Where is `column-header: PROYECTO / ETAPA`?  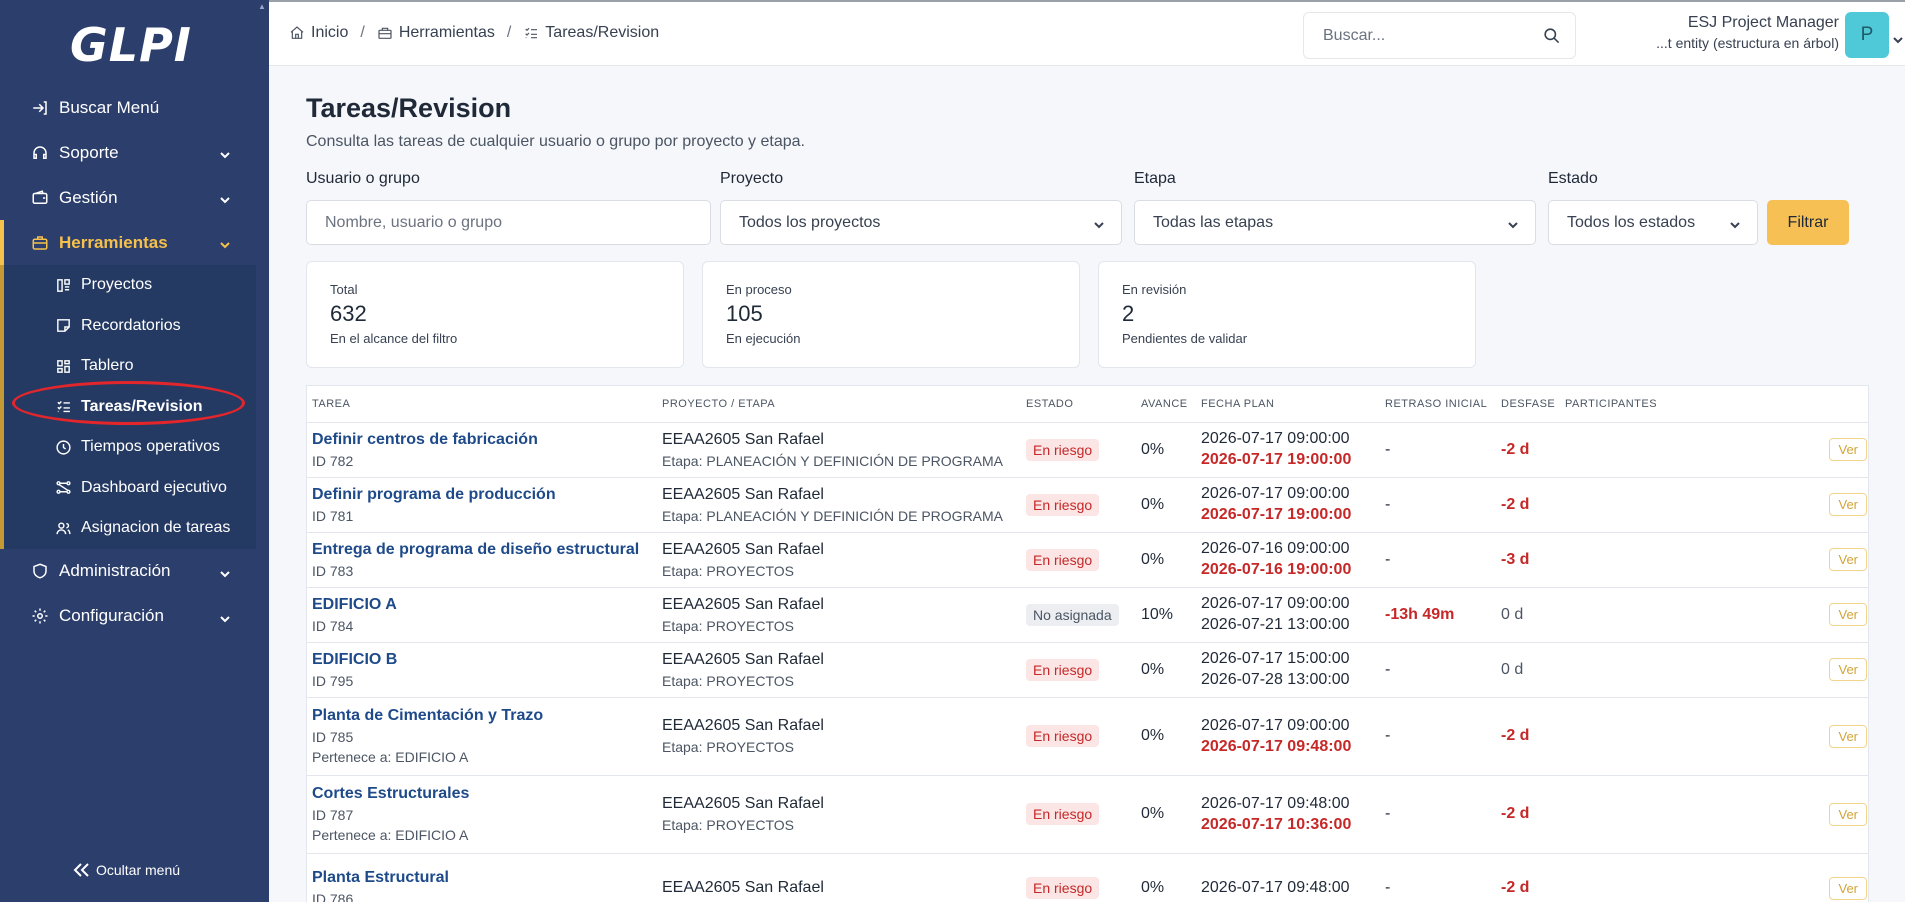 column-header: PROYECTO / ETAPA is located at coordinates (839, 404).